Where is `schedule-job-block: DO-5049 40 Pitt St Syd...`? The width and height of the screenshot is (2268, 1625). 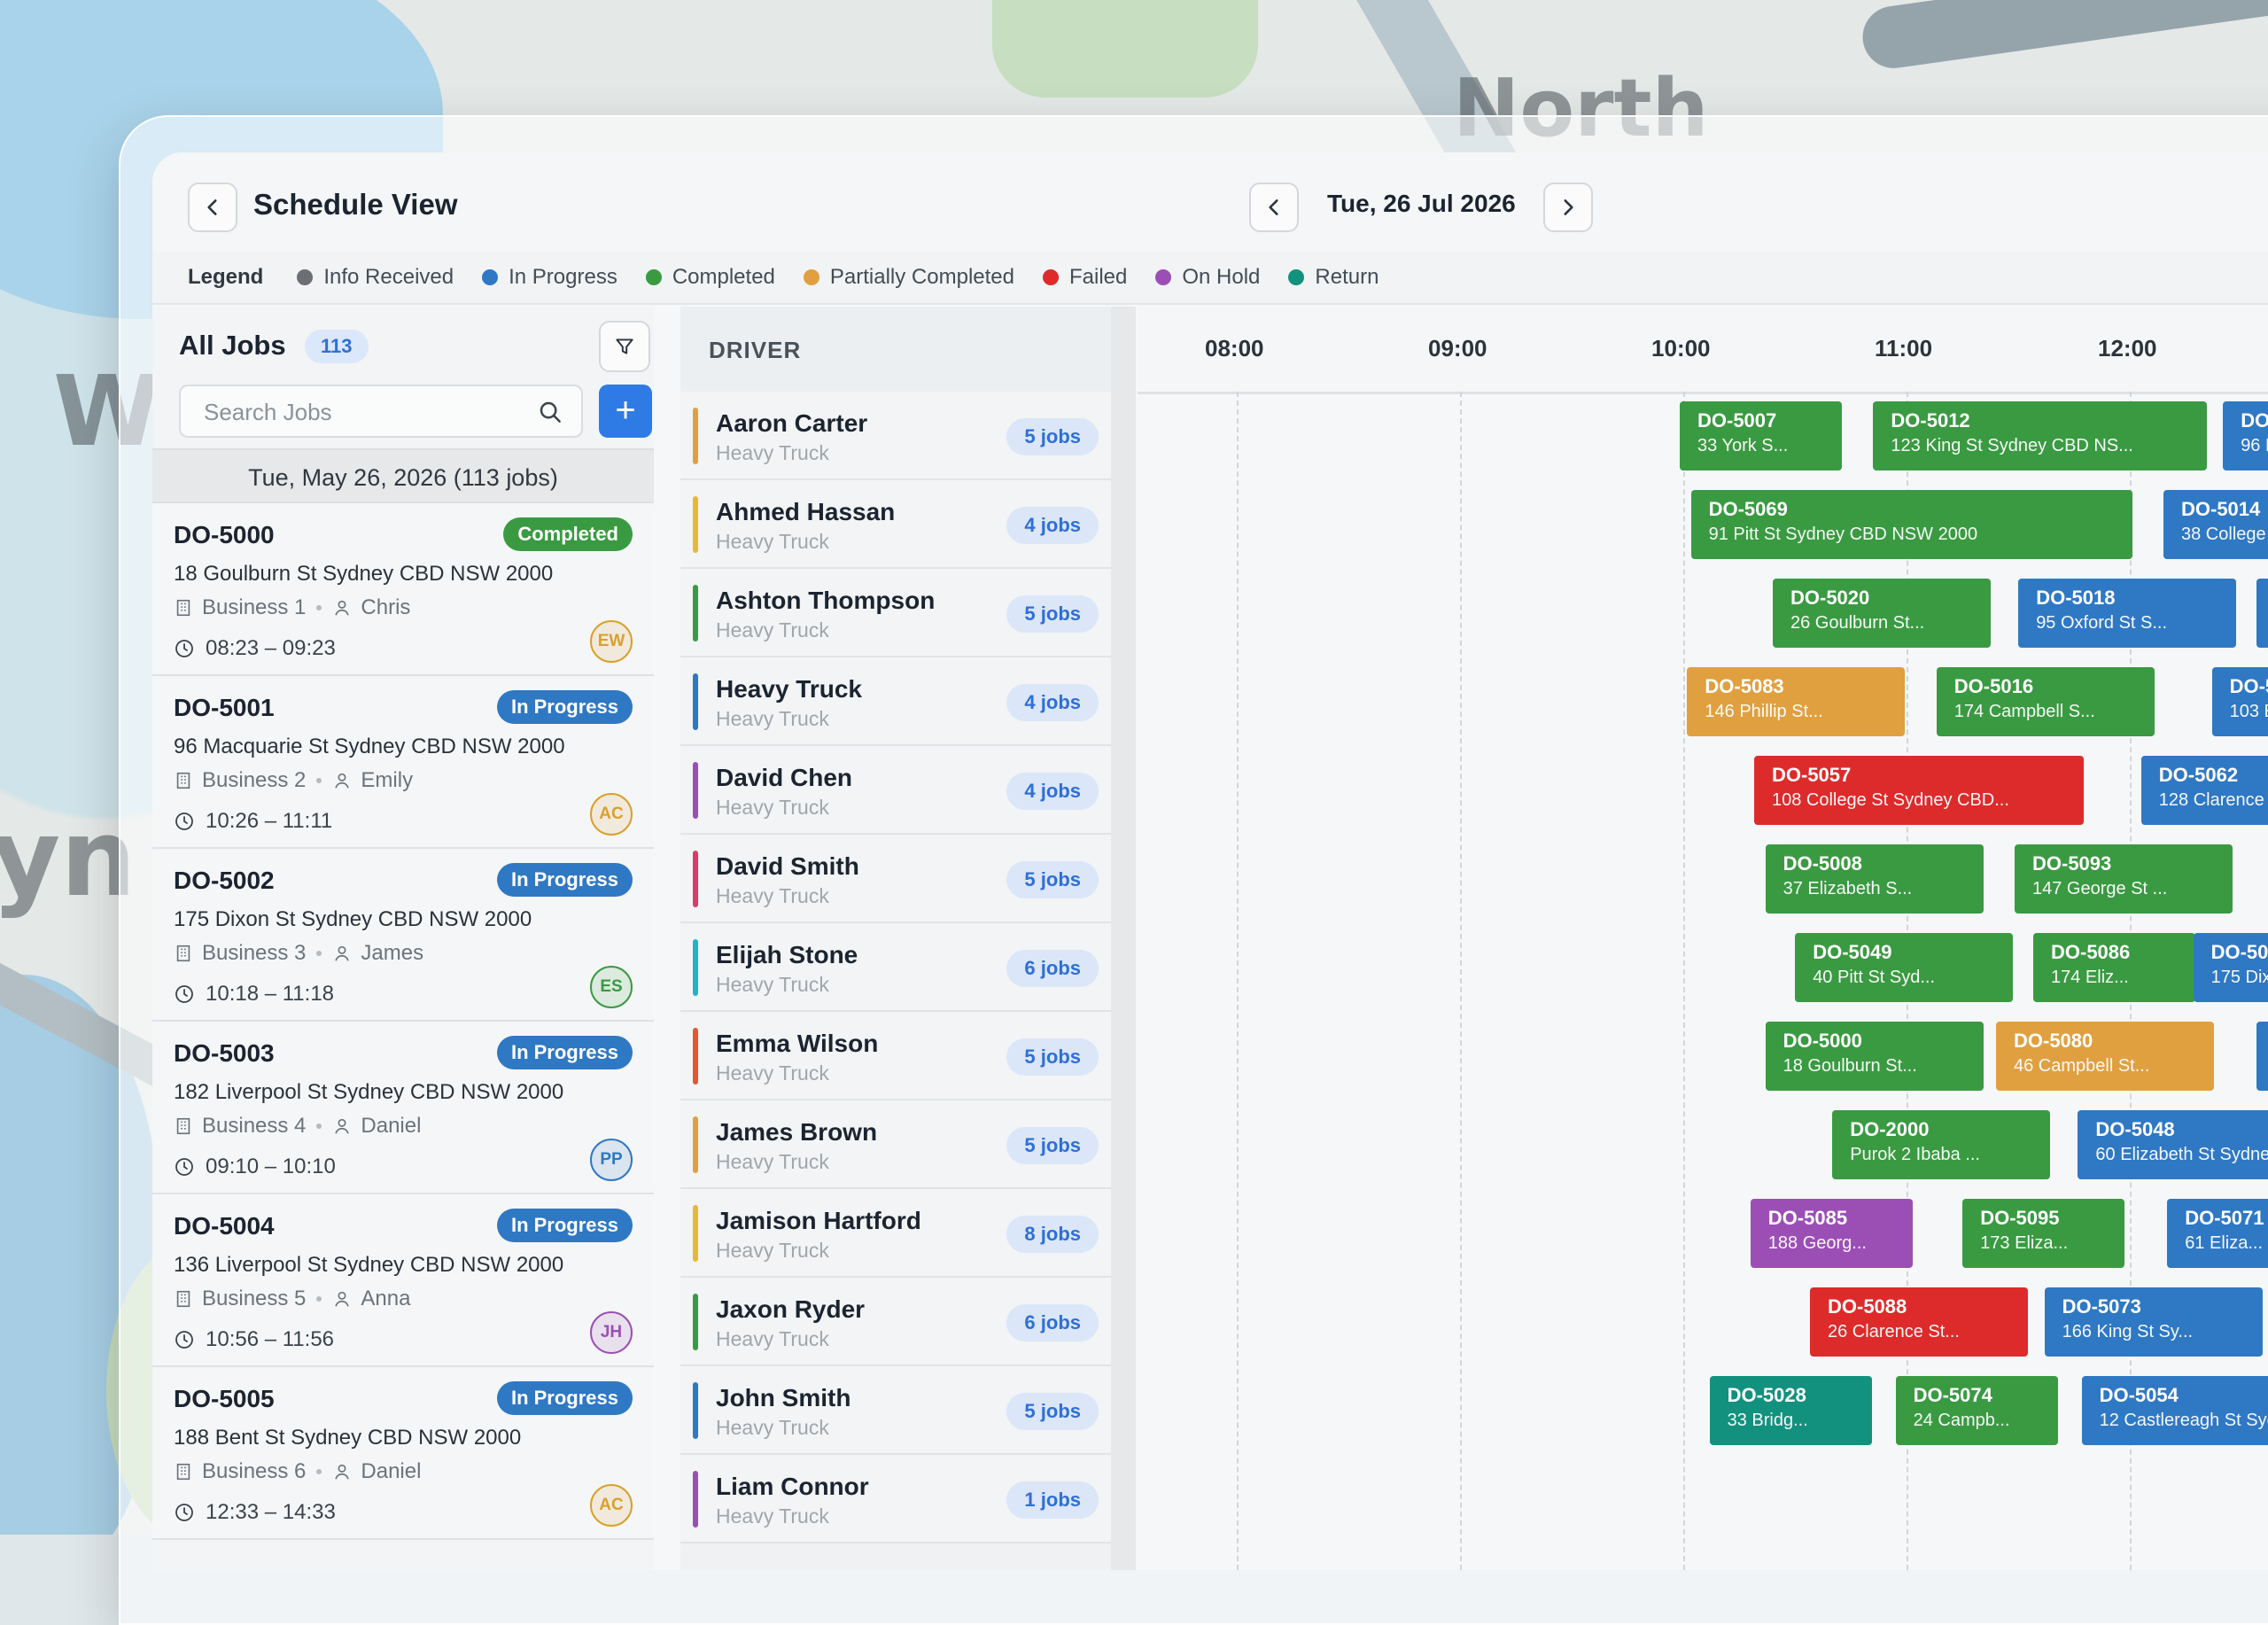 schedule-job-block: DO-5049 40 Pitt St Syd... is located at coordinates (1904, 967).